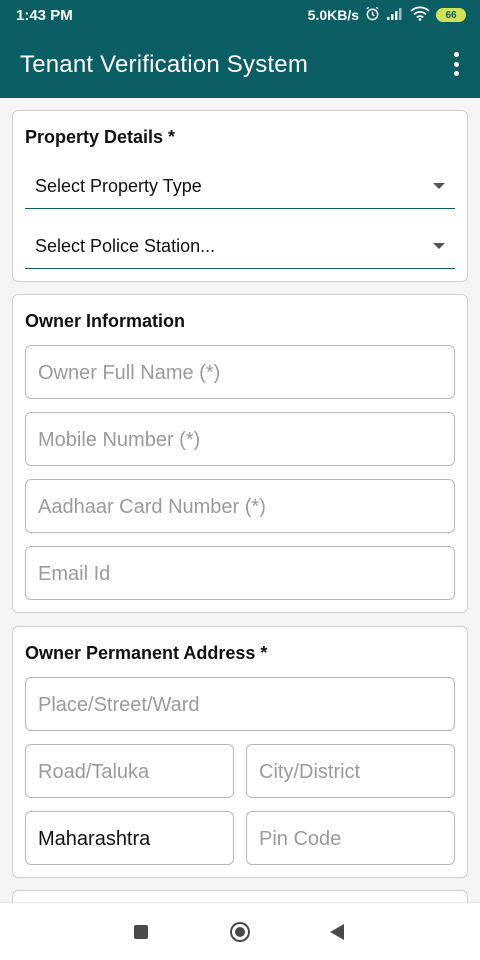 This screenshot has width=480, height=960. What do you see at coordinates (240, 439) in the screenshot?
I see `mobile-number-field: Mobile Number (*)` at bounding box center [240, 439].